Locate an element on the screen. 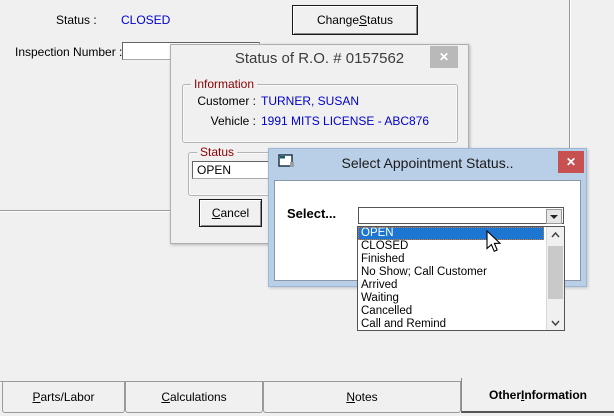 This screenshot has width=614, height=416. change-status-button: Change Status is located at coordinates (355, 20).